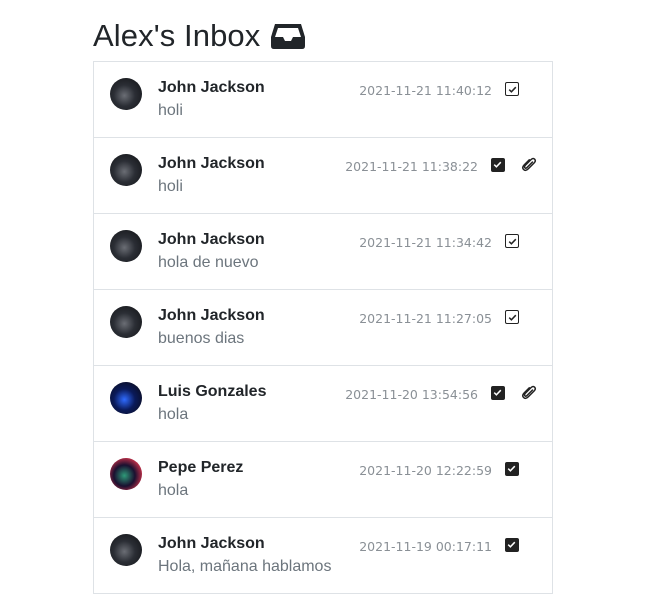  What do you see at coordinates (177, 35) in the screenshot?
I see `page-title-text: Alex's Inbox` at bounding box center [177, 35].